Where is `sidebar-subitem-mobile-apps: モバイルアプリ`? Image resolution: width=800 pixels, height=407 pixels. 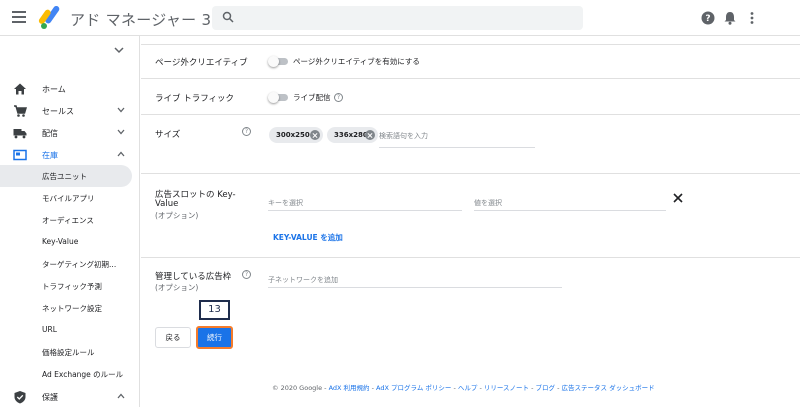
sidebar-subitem-mobile-apps: モバイルアプリ is located at coordinates (66, 198).